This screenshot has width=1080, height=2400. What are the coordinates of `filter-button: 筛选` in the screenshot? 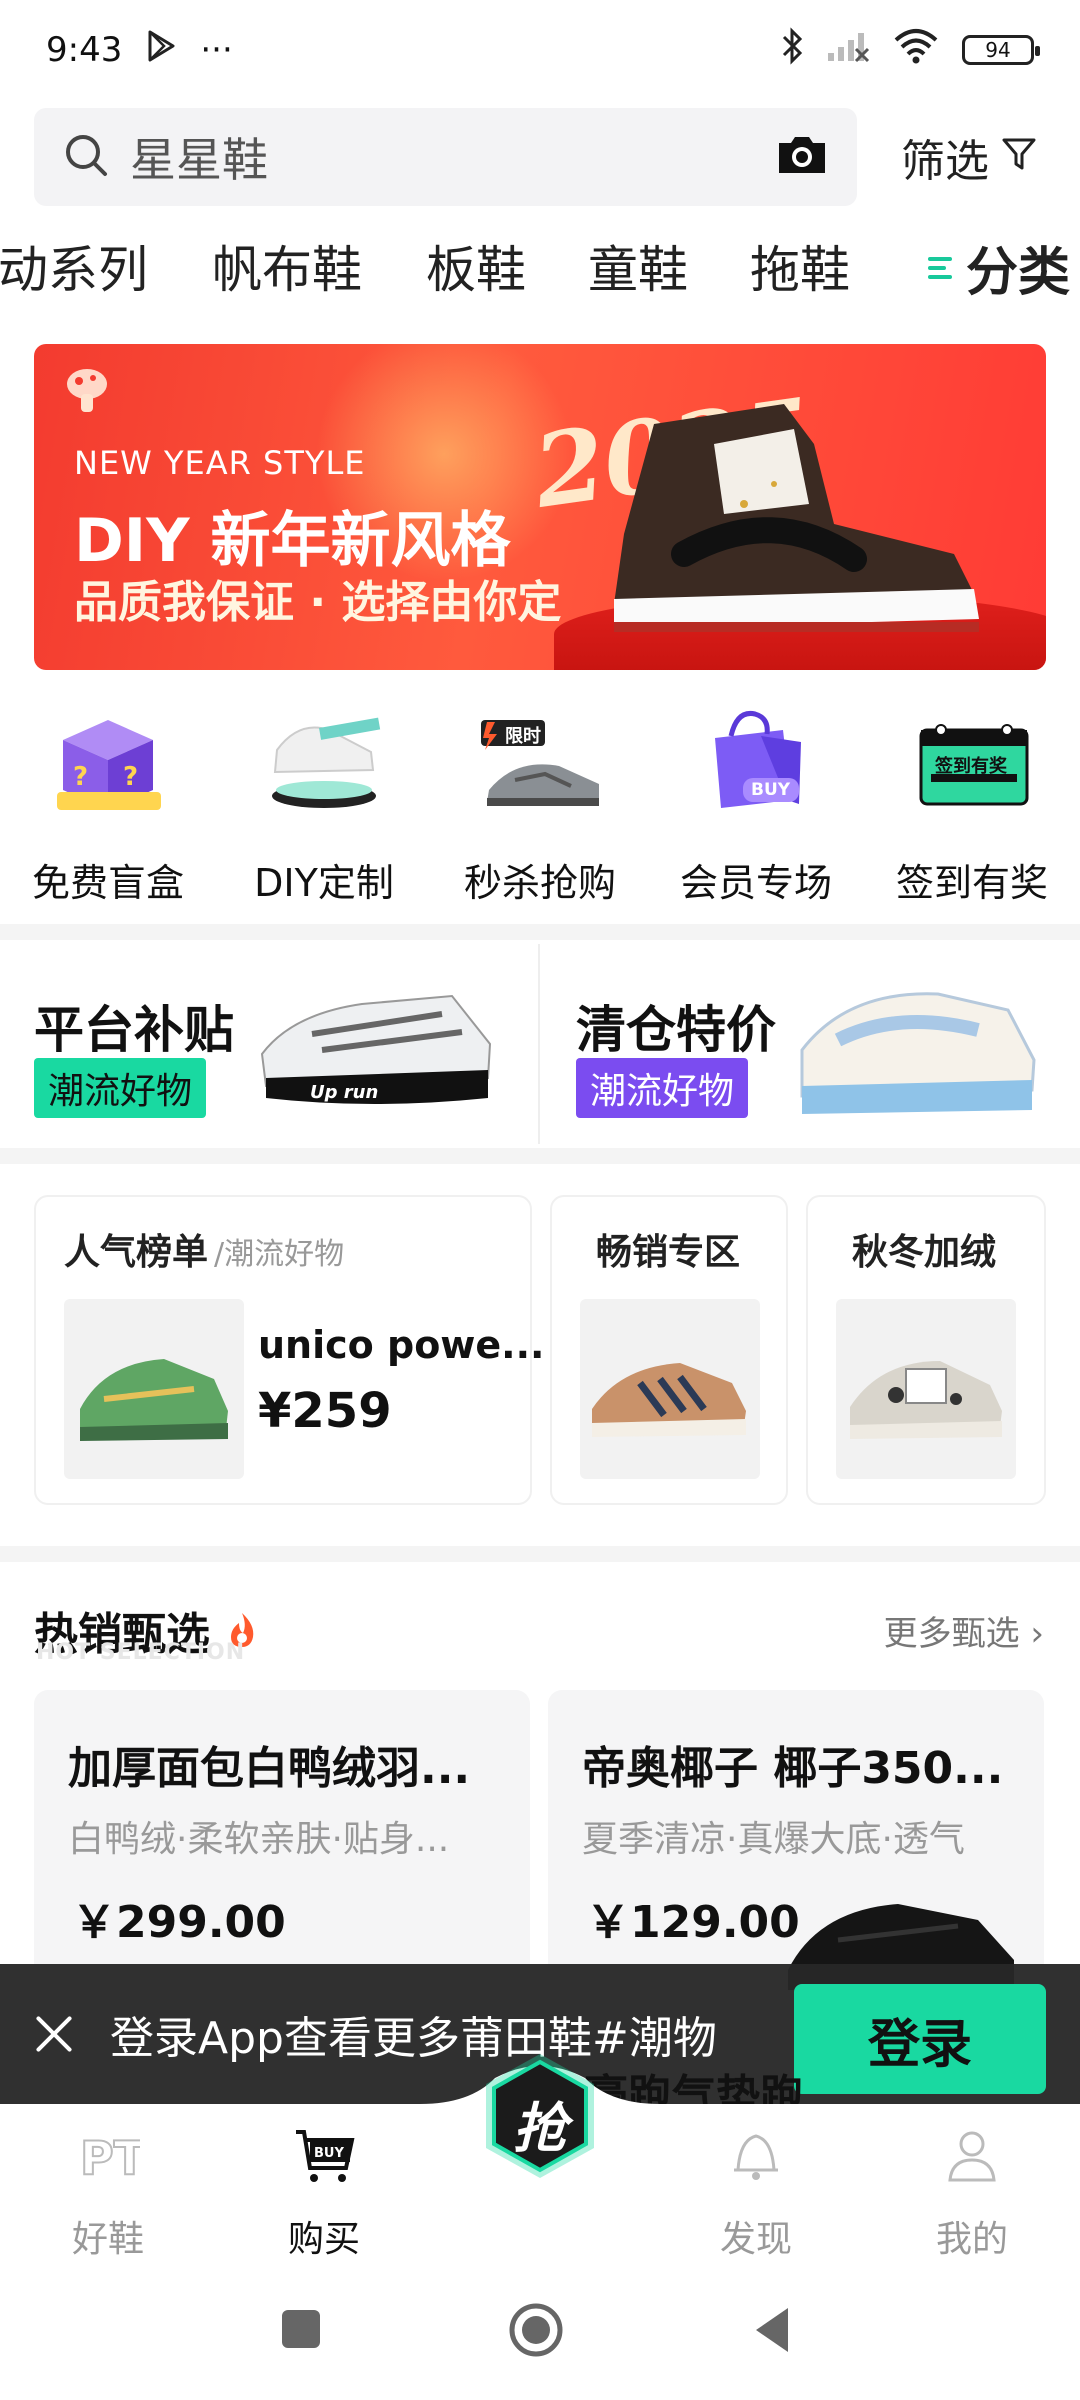 It's located at (969, 157).